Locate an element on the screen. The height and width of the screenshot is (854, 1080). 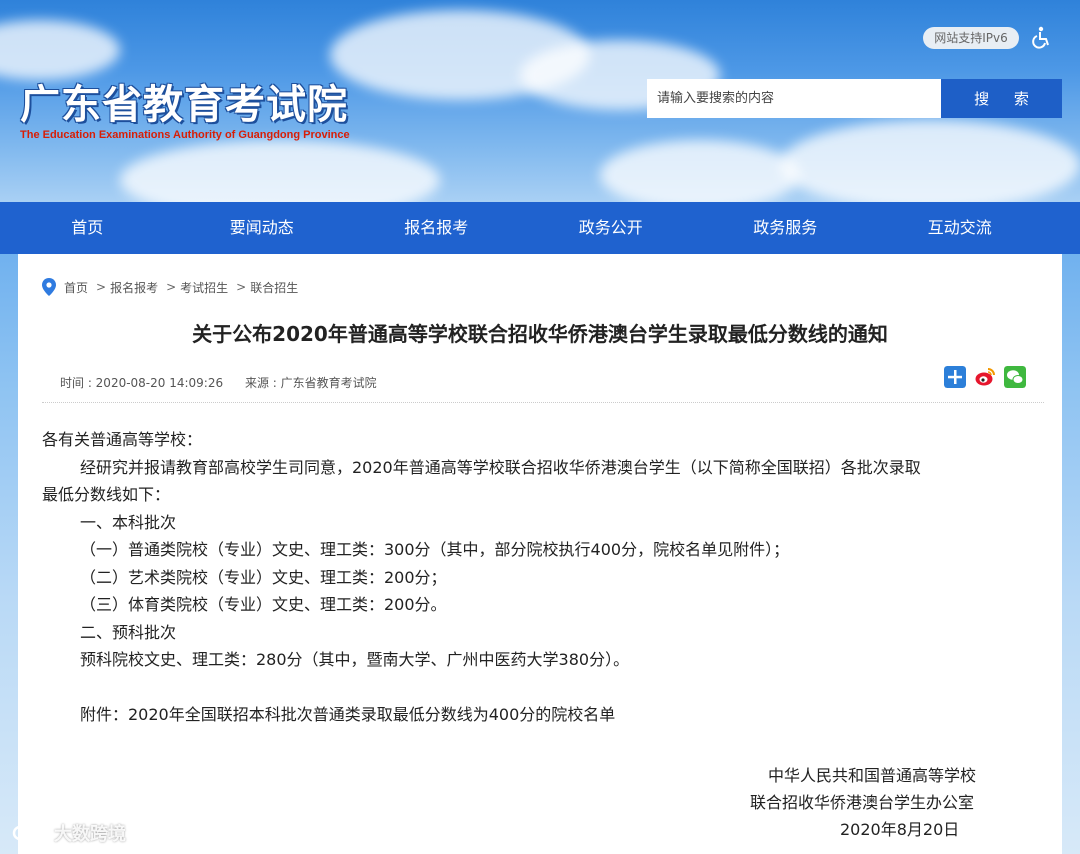
watermark-logo-icon is located at coordinates (31, 833).